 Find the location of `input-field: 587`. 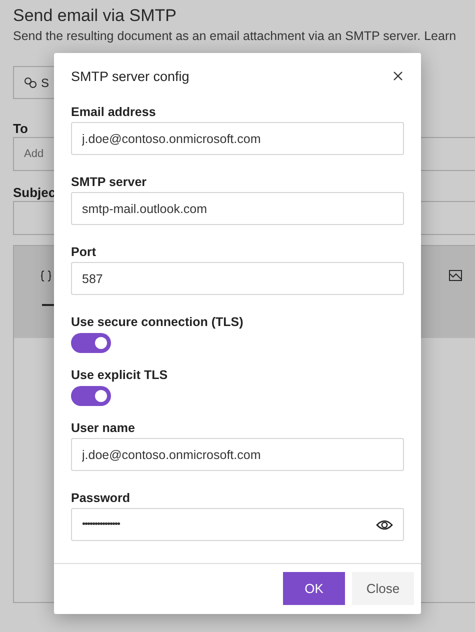

input-field: 587 is located at coordinates (237, 278).